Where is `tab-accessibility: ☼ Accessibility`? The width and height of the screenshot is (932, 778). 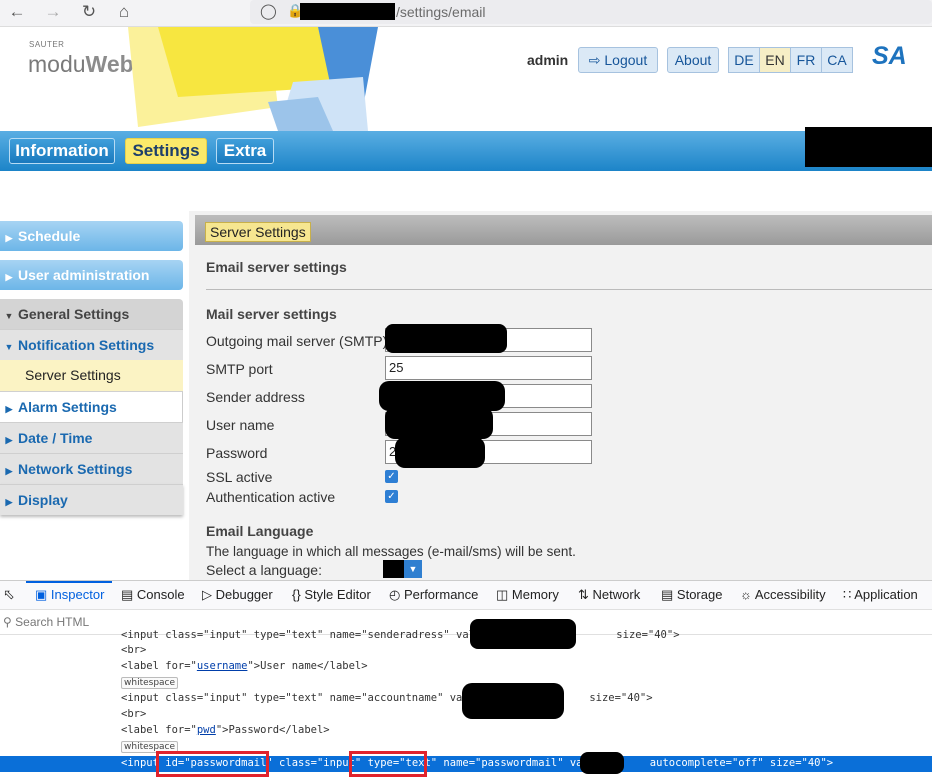
tab-accessibility: ☼ Accessibility is located at coordinates (783, 594).